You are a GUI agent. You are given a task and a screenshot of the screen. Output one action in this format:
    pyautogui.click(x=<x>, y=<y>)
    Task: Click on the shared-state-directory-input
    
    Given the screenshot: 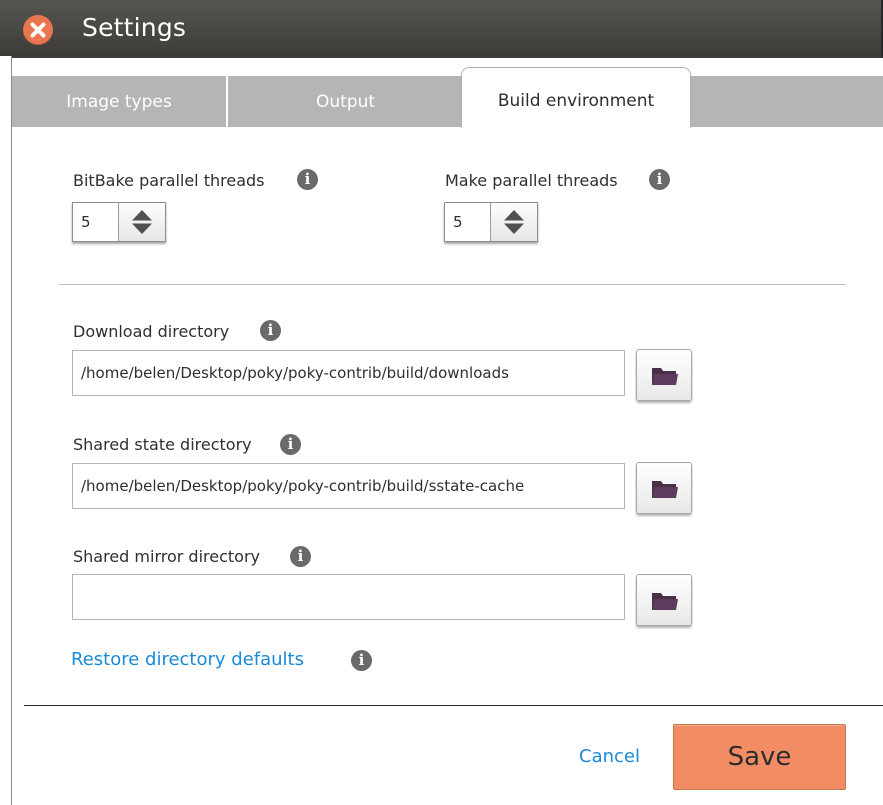 What is the action you would take?
    pyautogui.click(x=348, y=486)
    